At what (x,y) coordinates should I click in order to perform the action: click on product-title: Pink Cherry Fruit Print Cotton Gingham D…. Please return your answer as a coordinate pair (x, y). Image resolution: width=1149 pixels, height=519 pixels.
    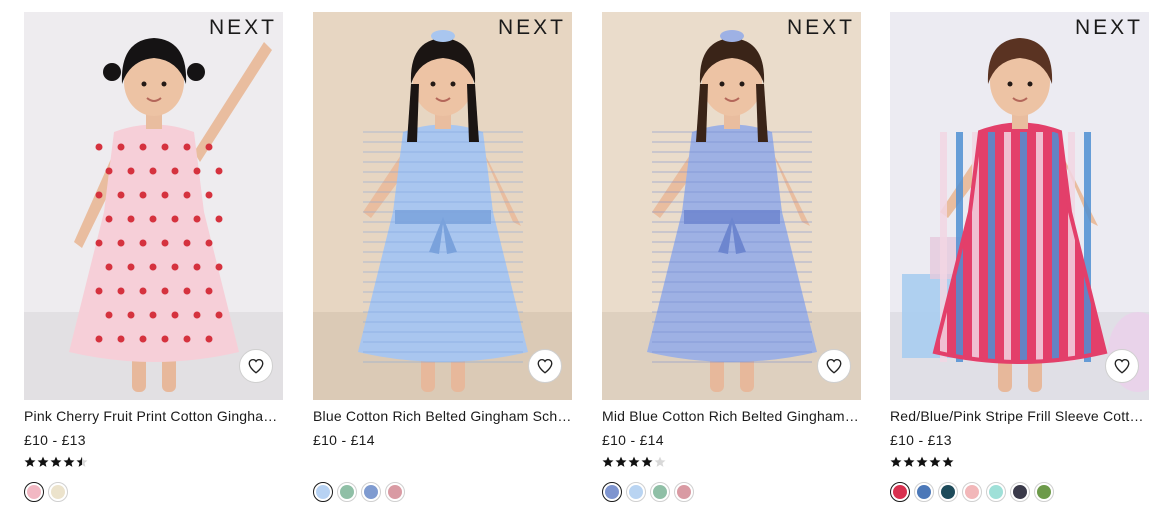
    Looking at the image, I should click on (153, 416).